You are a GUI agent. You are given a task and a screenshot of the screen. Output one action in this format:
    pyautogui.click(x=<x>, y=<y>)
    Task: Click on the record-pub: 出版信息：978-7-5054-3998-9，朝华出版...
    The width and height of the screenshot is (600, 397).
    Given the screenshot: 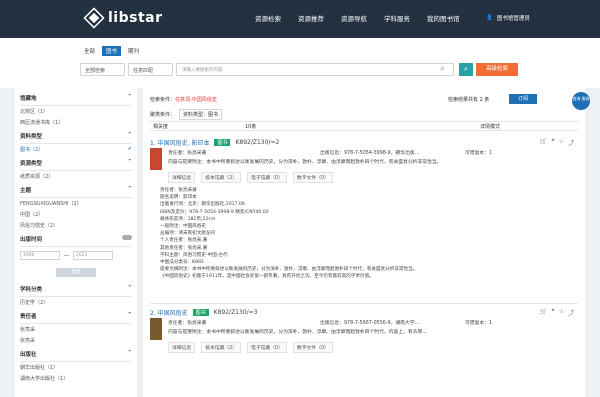 What is the action you would take?
    pyautogui.click(x=370, y=153)
    